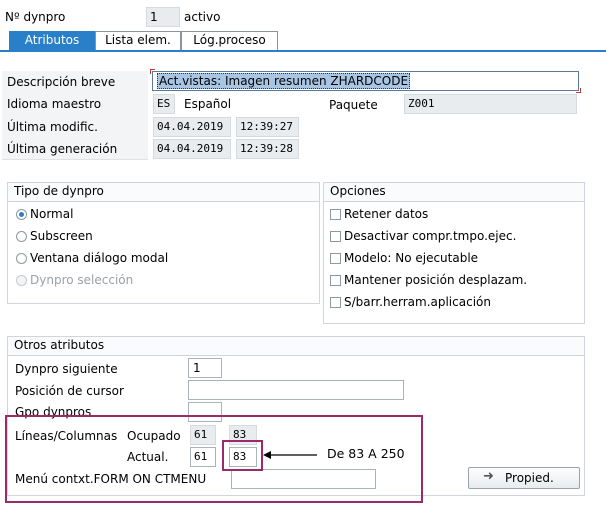 Image resolution: width=606 pixels, height=514 pixels. I want to click on tab-atributos: Atributos, so click(52, 40).